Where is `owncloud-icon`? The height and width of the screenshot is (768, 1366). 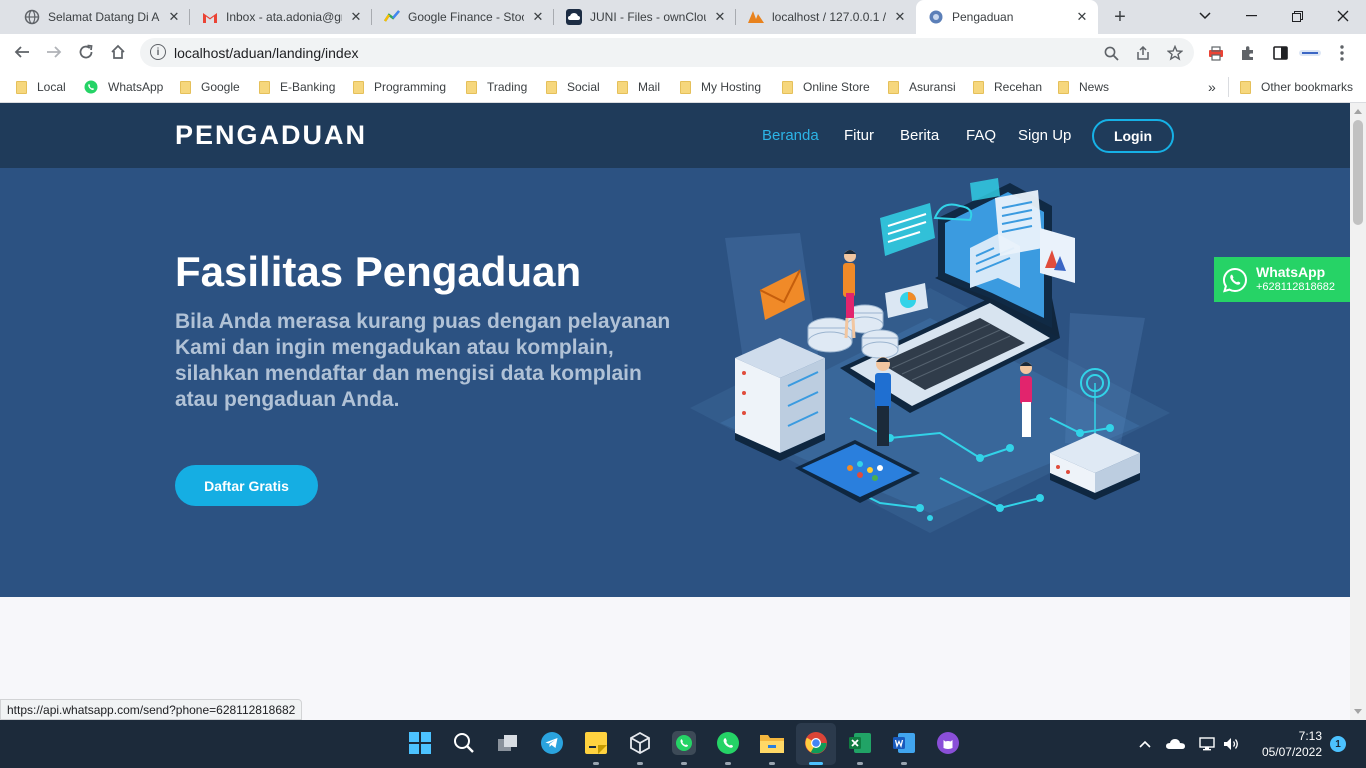
owncloud-icon is located at coordinates (574, 17).